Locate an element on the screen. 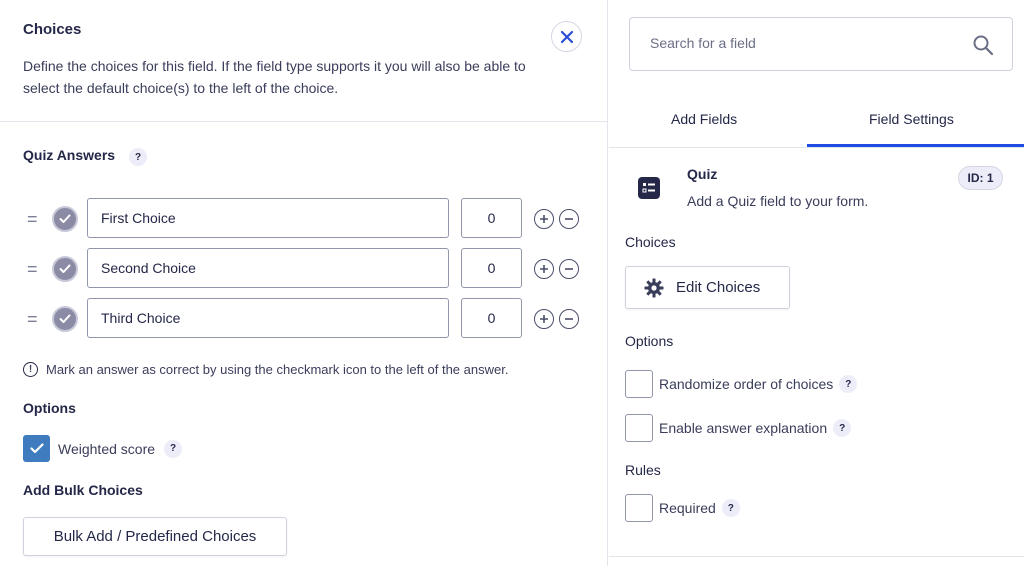  weighted-score-checkbox is located at coordinates (36, 448).